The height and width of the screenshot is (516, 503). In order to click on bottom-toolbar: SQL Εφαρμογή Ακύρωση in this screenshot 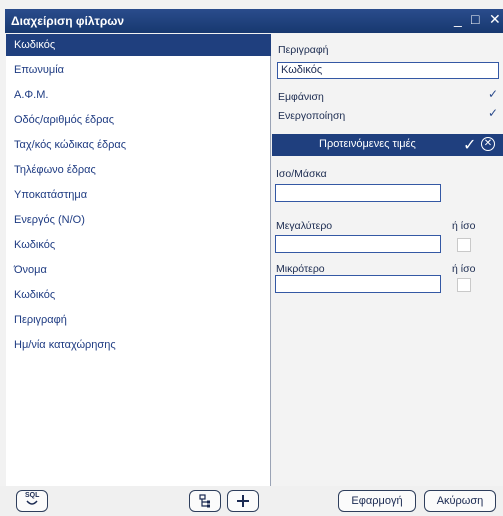, I will do `click(251, 501)`.